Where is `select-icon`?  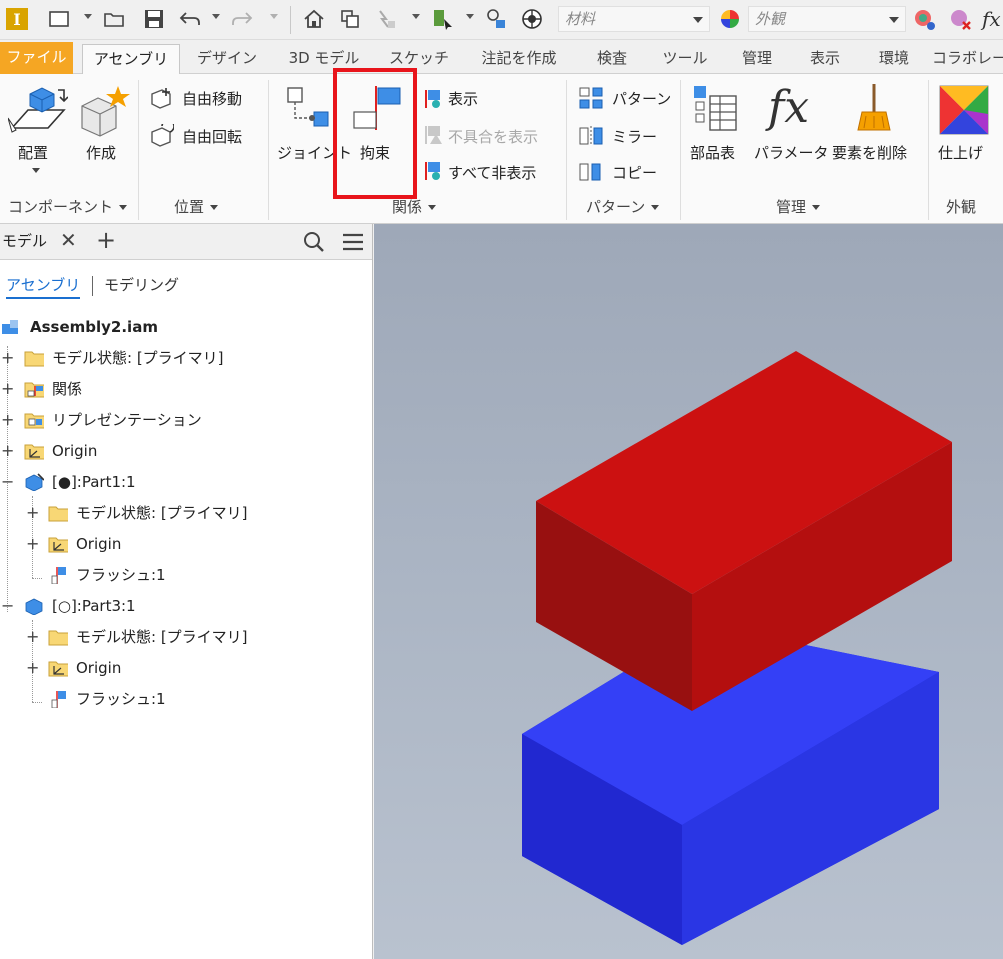
select-icon is located at coordinates (442, 19).